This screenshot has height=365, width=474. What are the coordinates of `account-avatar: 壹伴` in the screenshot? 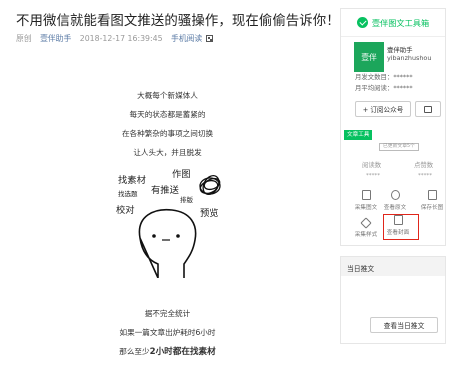 It's located at (369, 57).